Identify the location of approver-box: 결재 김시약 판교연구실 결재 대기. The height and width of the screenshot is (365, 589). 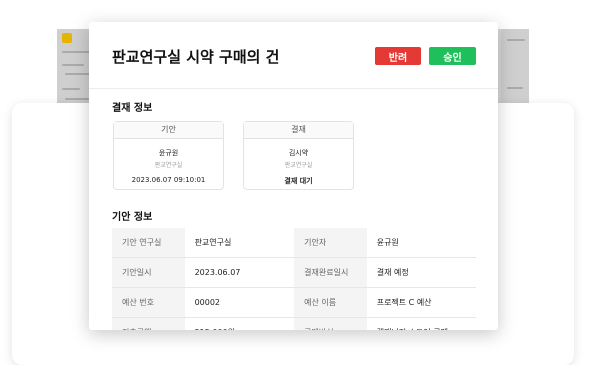
(298, 155).